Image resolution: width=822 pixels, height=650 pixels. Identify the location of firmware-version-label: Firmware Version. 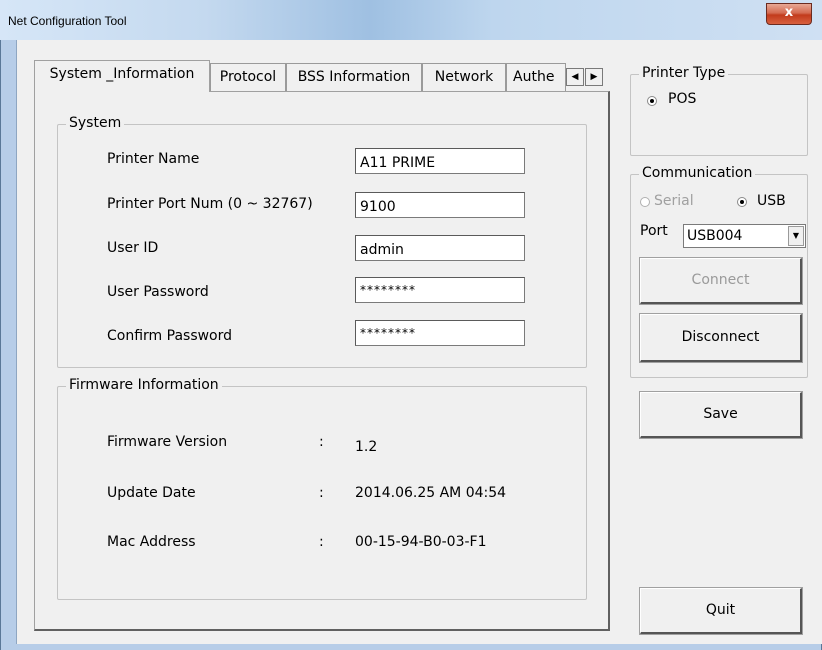
(167, 442).